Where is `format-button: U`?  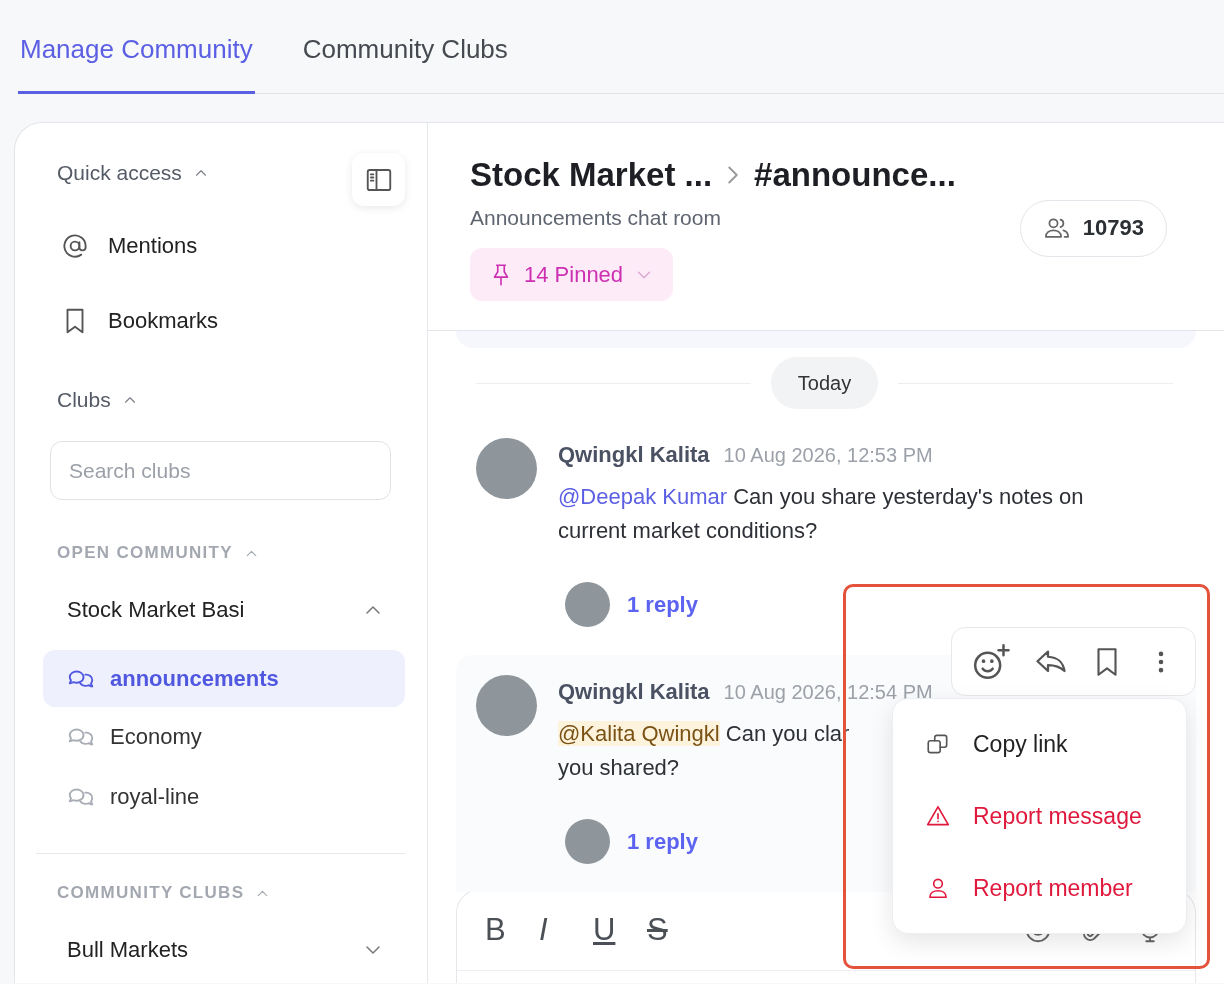 format-button: U is located at coordinates (620, 930).